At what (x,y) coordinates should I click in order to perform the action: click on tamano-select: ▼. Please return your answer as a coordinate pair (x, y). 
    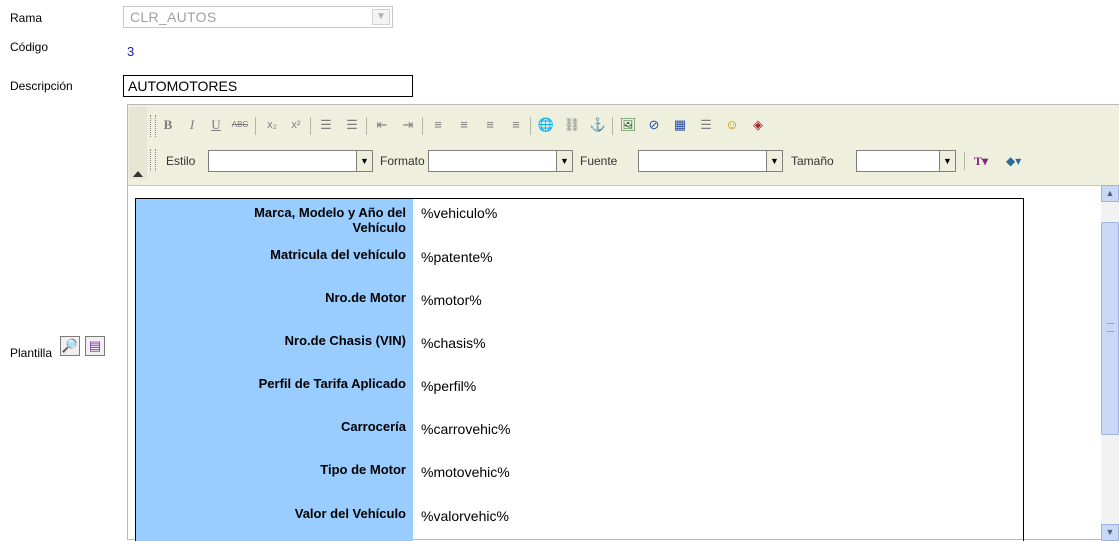
    Looking at the image, I should click on (906, 161).